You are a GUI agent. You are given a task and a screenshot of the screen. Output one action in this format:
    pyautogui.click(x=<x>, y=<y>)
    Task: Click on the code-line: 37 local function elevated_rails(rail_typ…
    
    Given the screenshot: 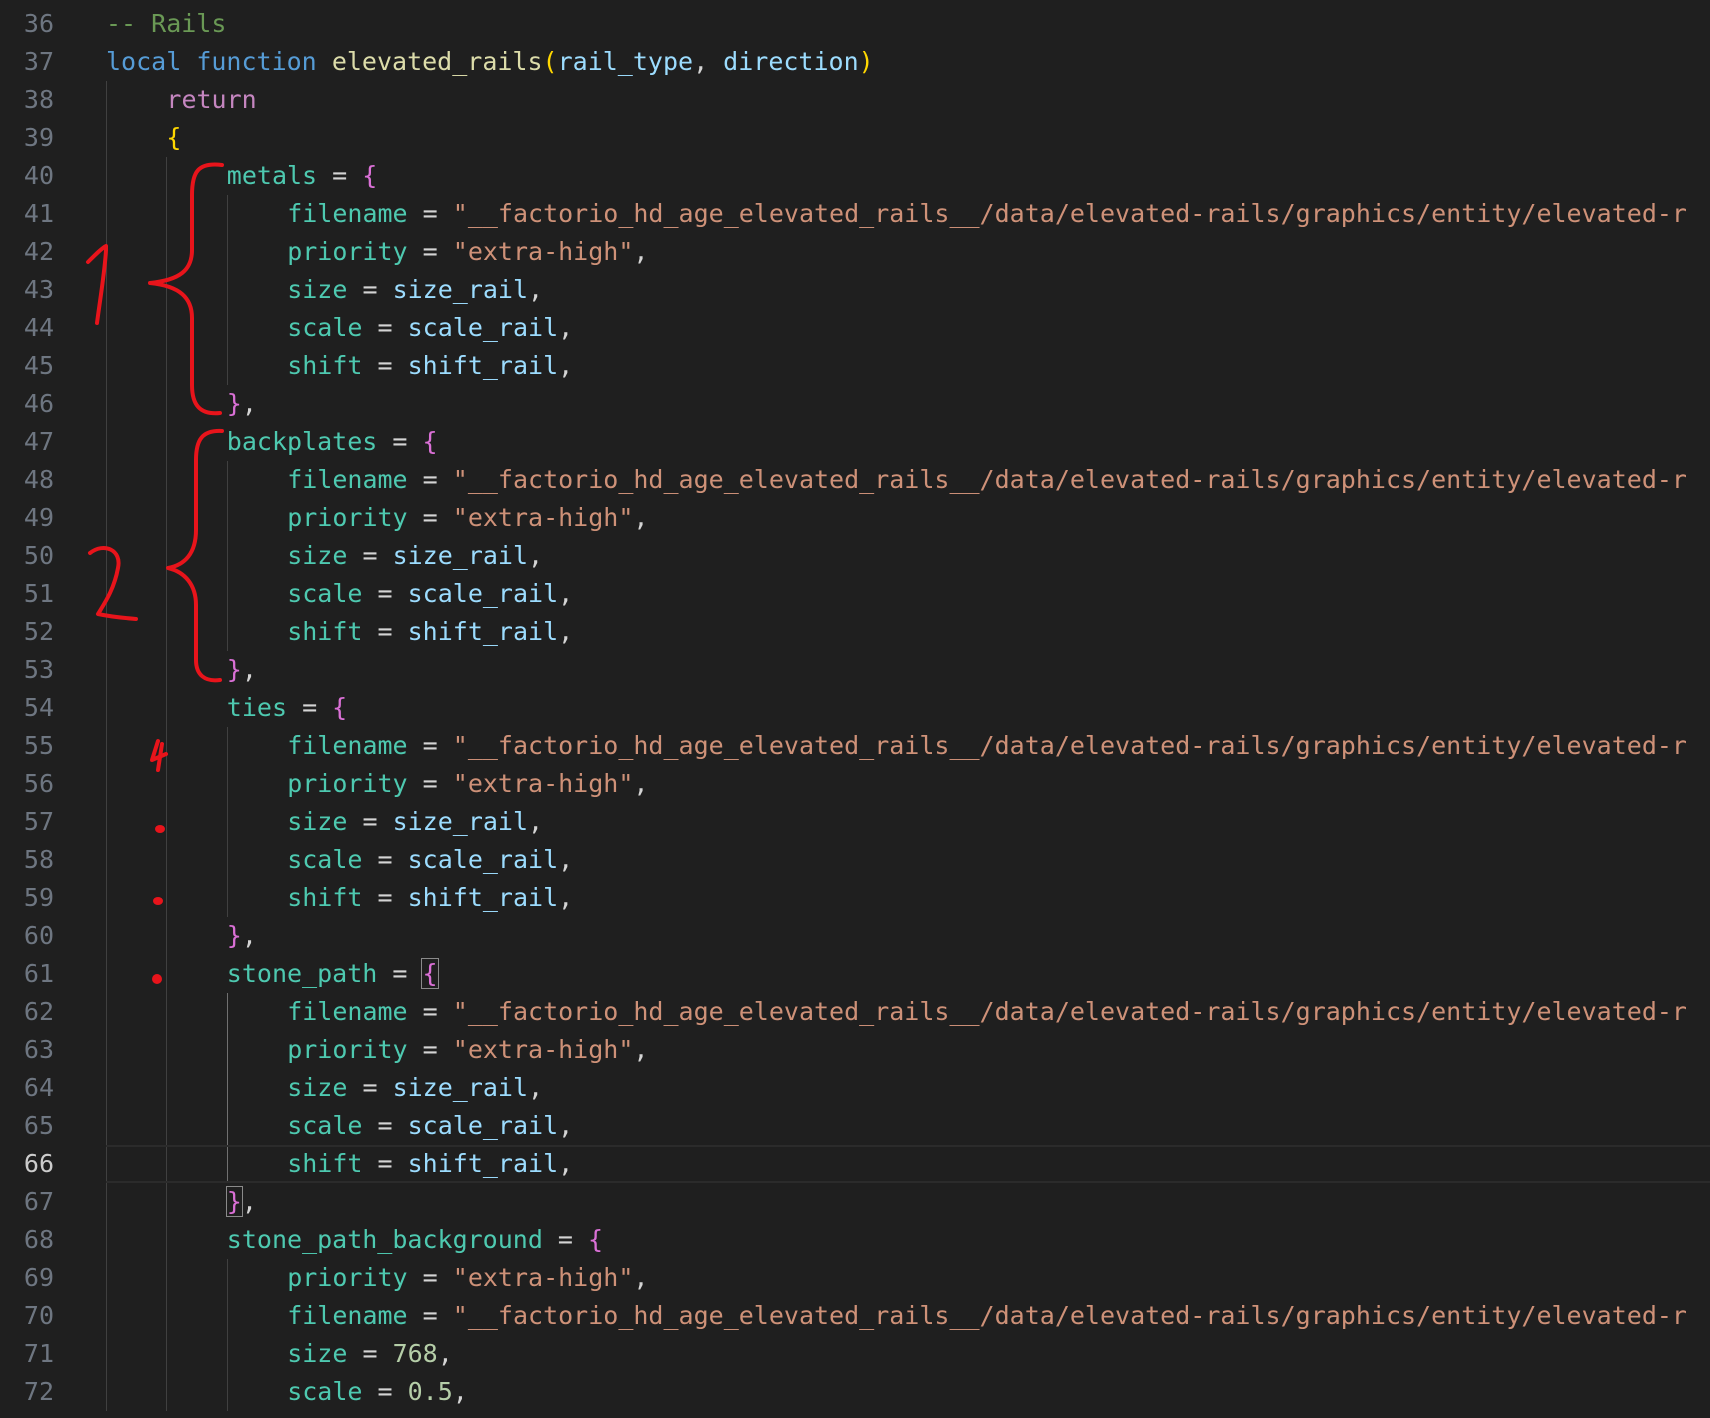 What is the action you would take?
    pyautogui.click(x=855, y=62)
    